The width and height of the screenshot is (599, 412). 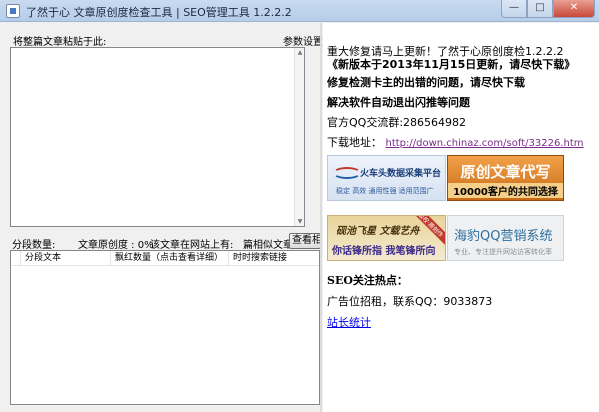 I want to click on ad-banner-copywriting: 砚池飞星 文载艺舟 你话锋所指 我笔锋所向 版权·原创作, so click(x=386, y=238).